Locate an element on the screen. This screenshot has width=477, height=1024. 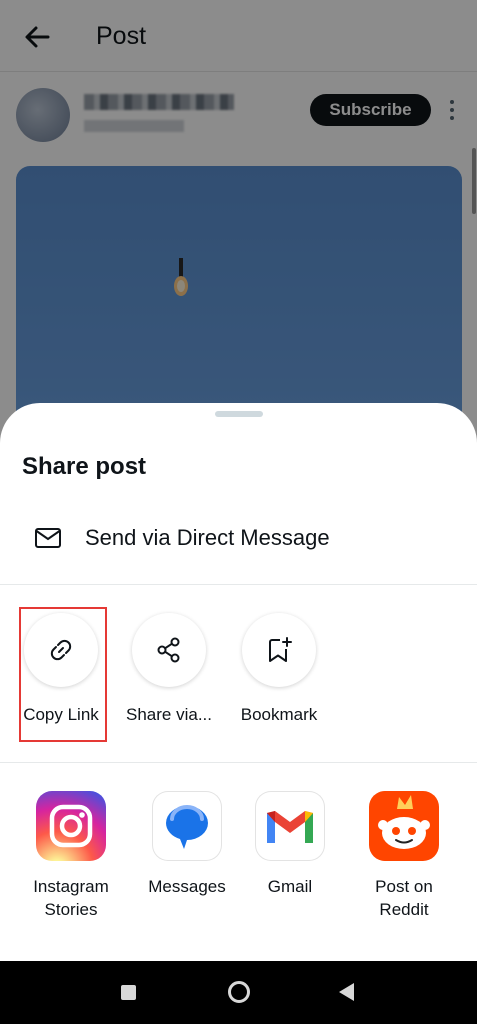
system-back-button is located at coordinates (346, 992).